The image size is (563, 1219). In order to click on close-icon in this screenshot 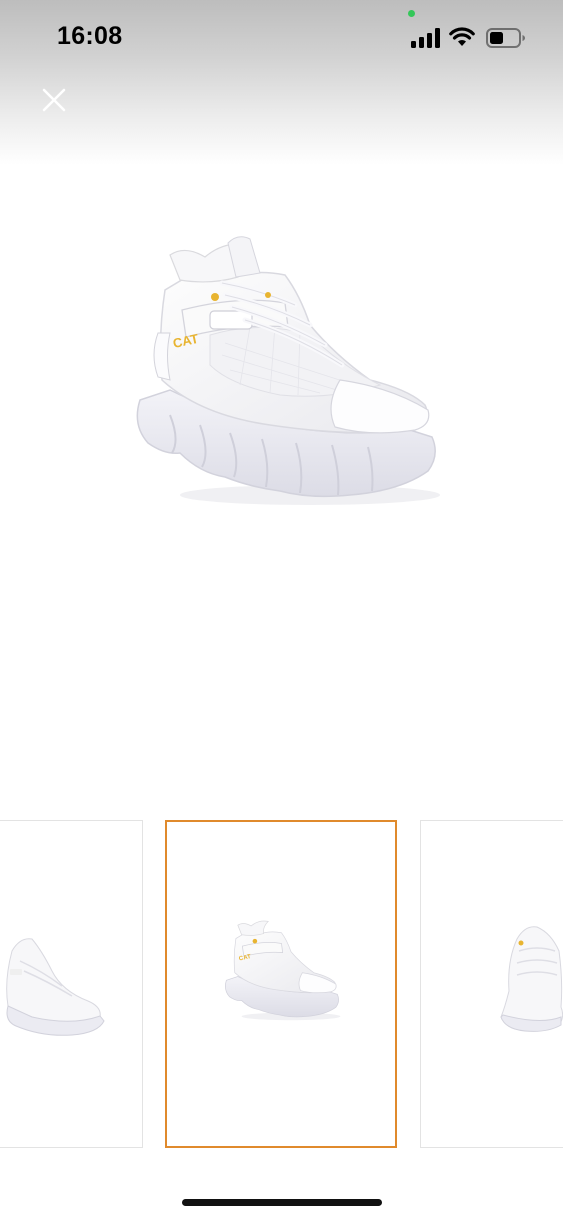, I will do `click(54, 100)`.